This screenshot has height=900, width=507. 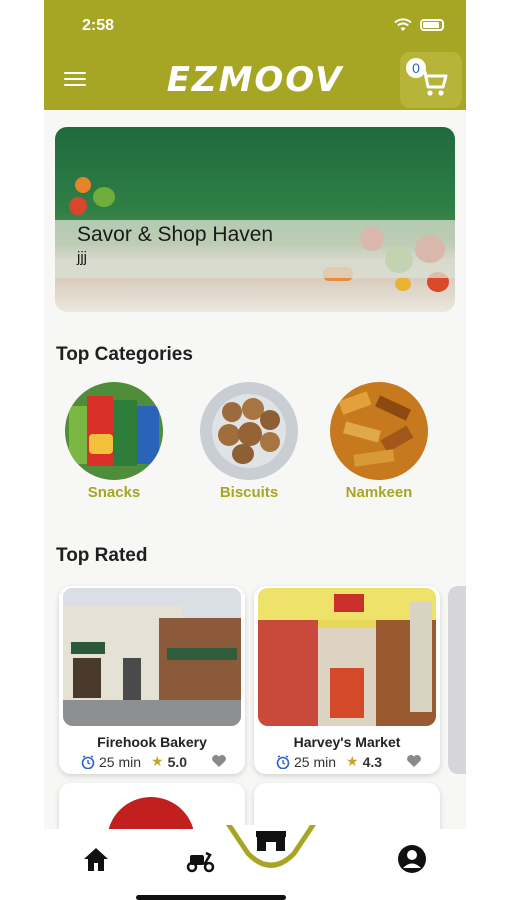 What do you see at coordinates (432, 25) in the screenshot?
I see `battery-icon` at bounding box center [432, 25].